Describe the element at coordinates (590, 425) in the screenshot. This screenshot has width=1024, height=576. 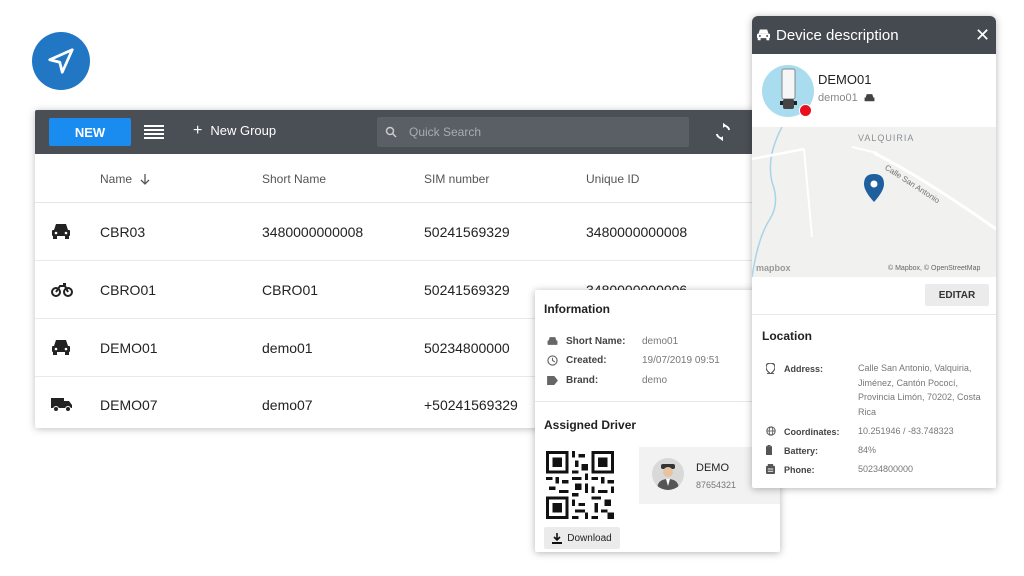
I see `assigned-driver-title: Assigned Driver` at that location.